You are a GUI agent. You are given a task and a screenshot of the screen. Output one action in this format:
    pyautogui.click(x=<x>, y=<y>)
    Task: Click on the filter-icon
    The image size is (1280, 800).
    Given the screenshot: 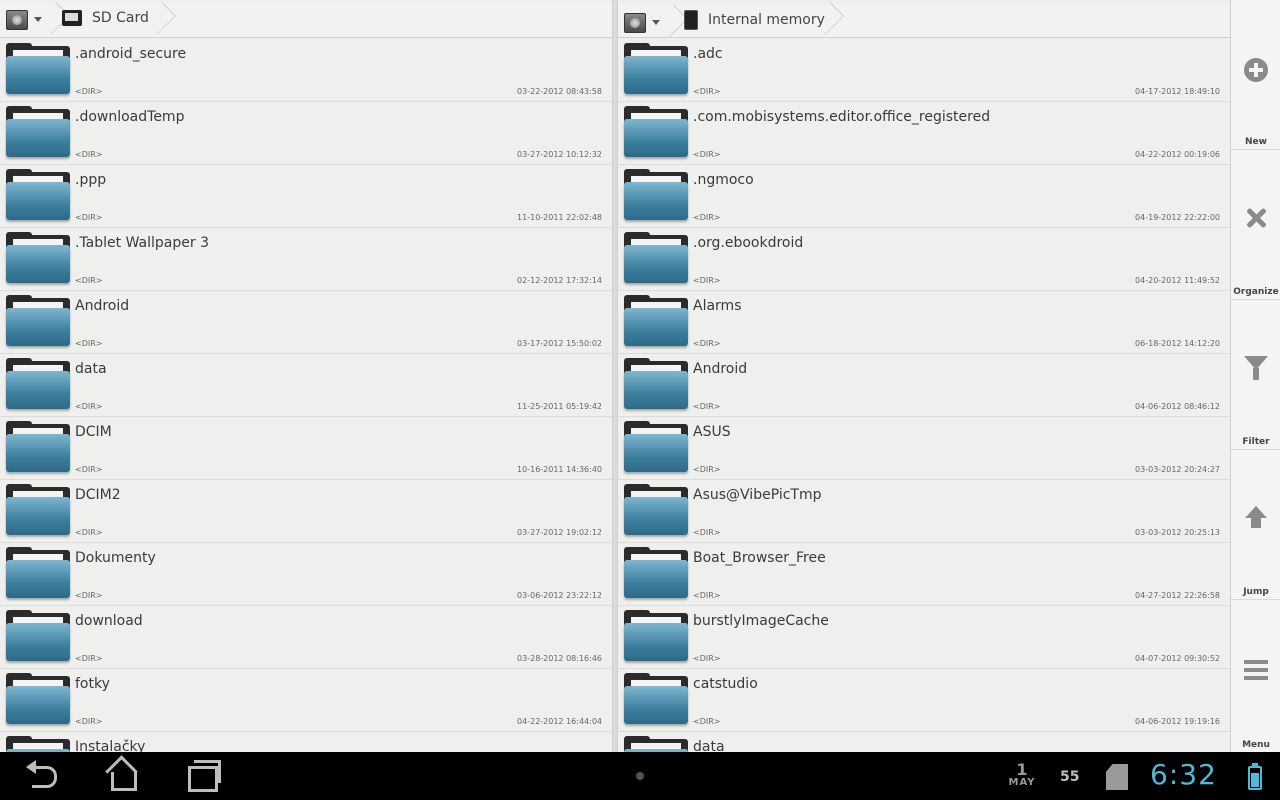 What is the action you would take?
    pyautogui.click(x=1256, y=368)
    